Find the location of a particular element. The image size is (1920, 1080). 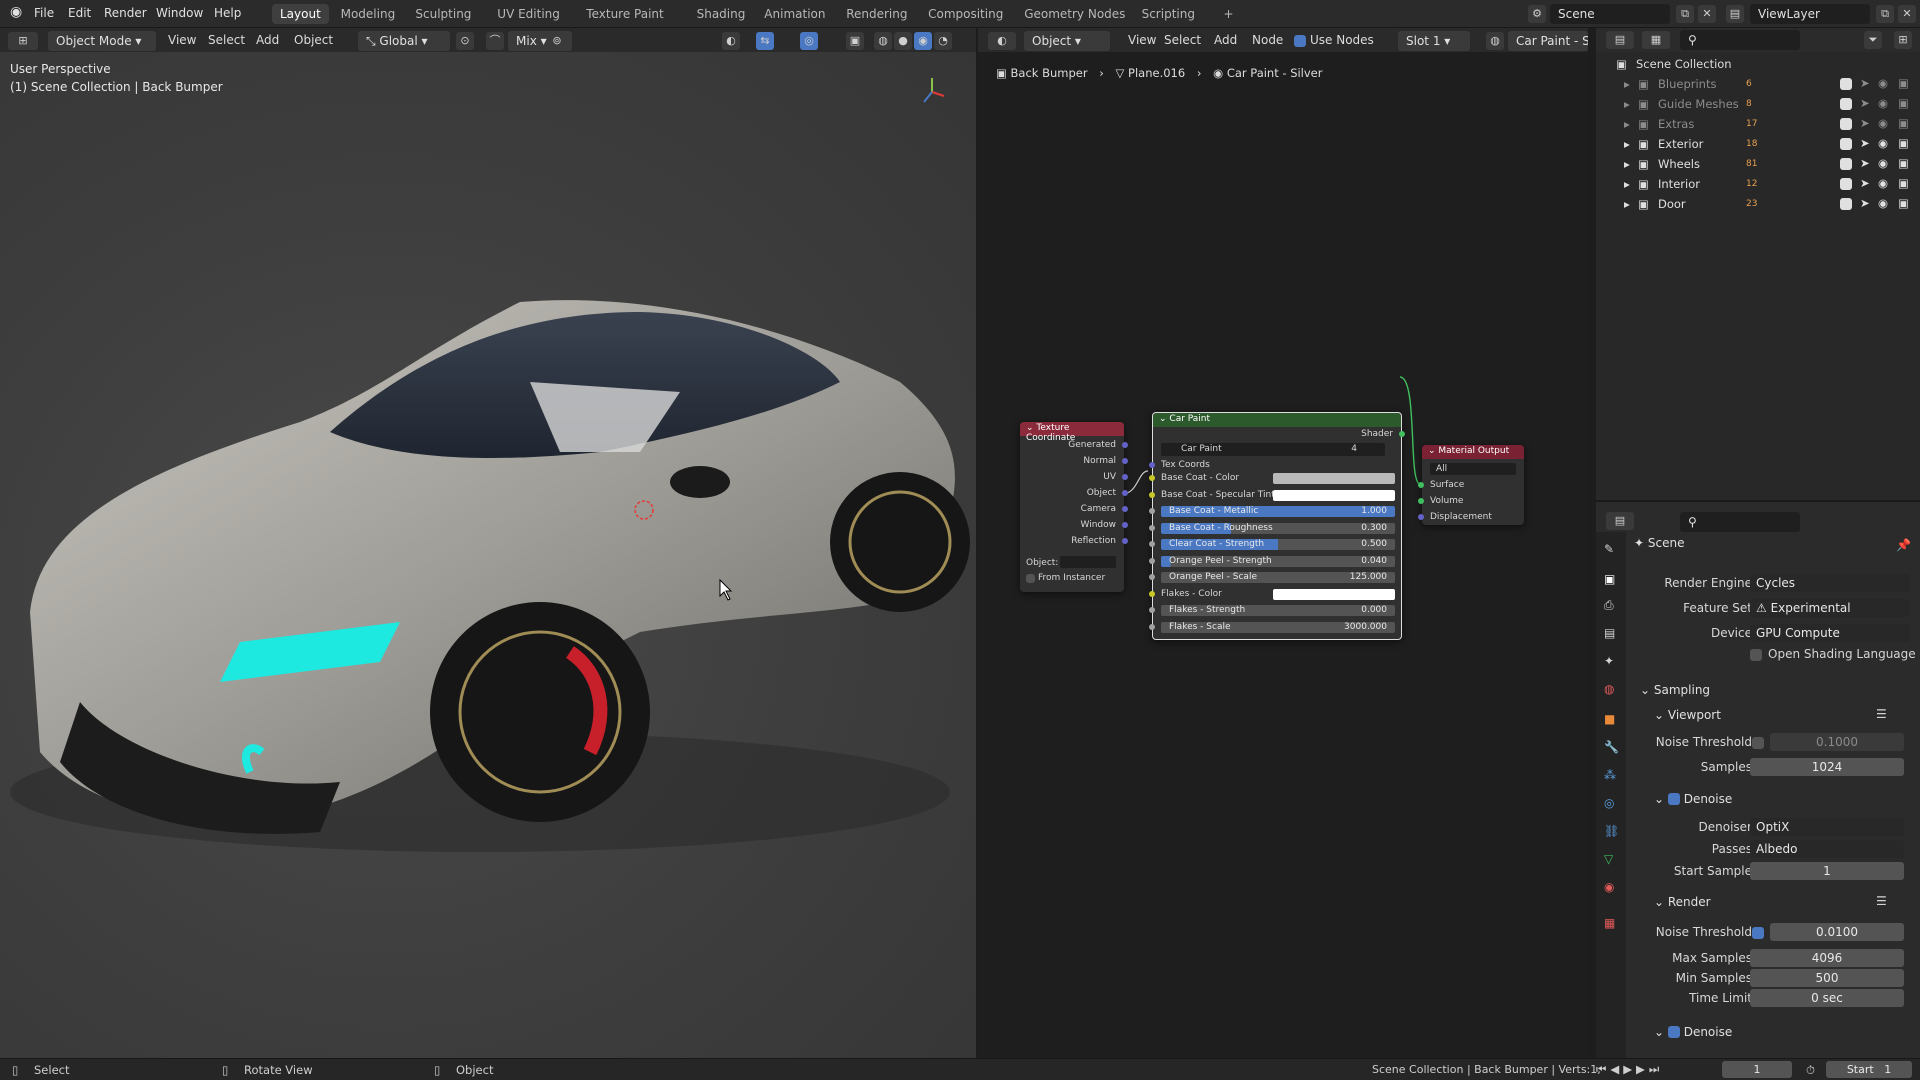

filter-icon: ⏷ is located at coordinates (1873, 40).